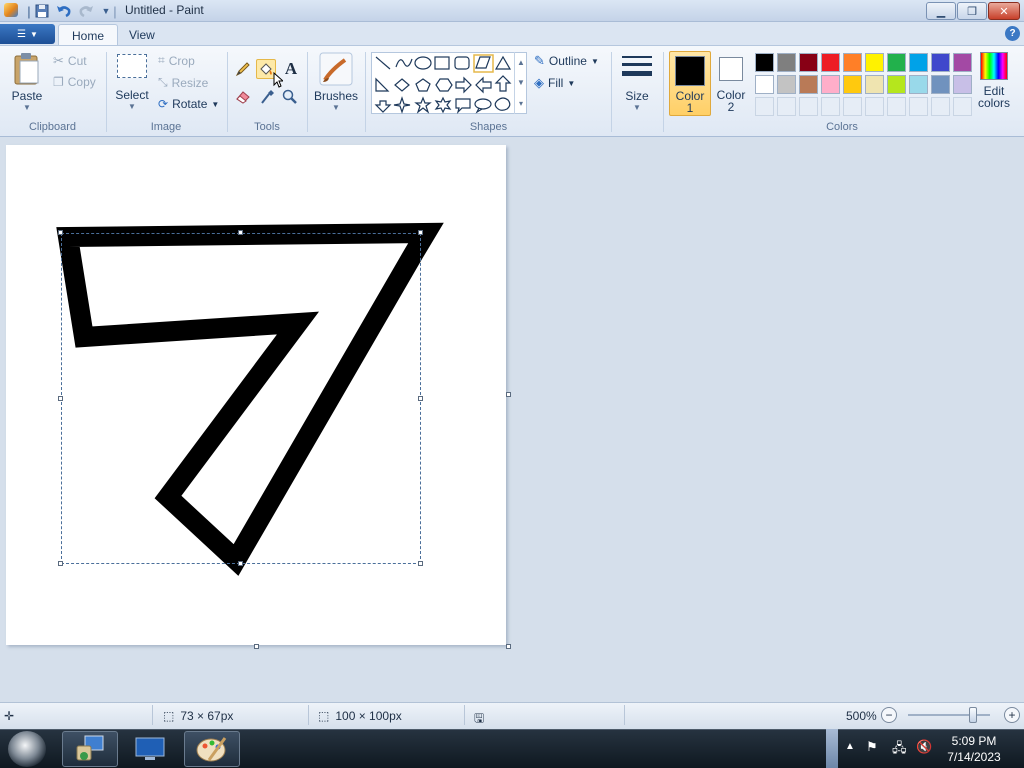 The width and height of the screenshot is (1024, 768). I want to click on show-hidden-icons-icon: ▲, so click(850, 746).